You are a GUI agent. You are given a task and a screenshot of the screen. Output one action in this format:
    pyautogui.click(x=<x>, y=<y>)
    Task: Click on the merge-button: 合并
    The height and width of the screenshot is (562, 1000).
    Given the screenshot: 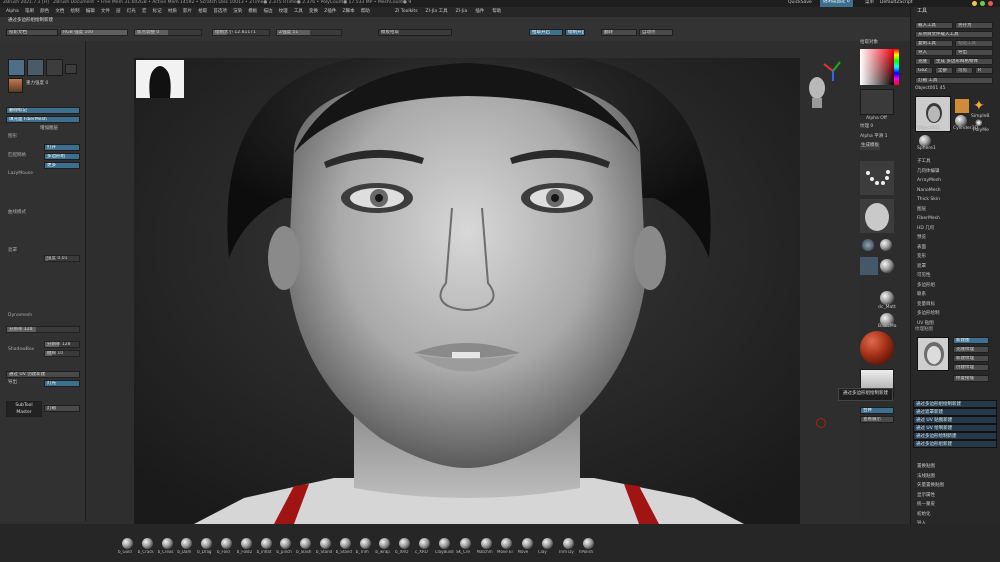 What is the action you would take?
    pyautogui.click(x=877, y=410)
    